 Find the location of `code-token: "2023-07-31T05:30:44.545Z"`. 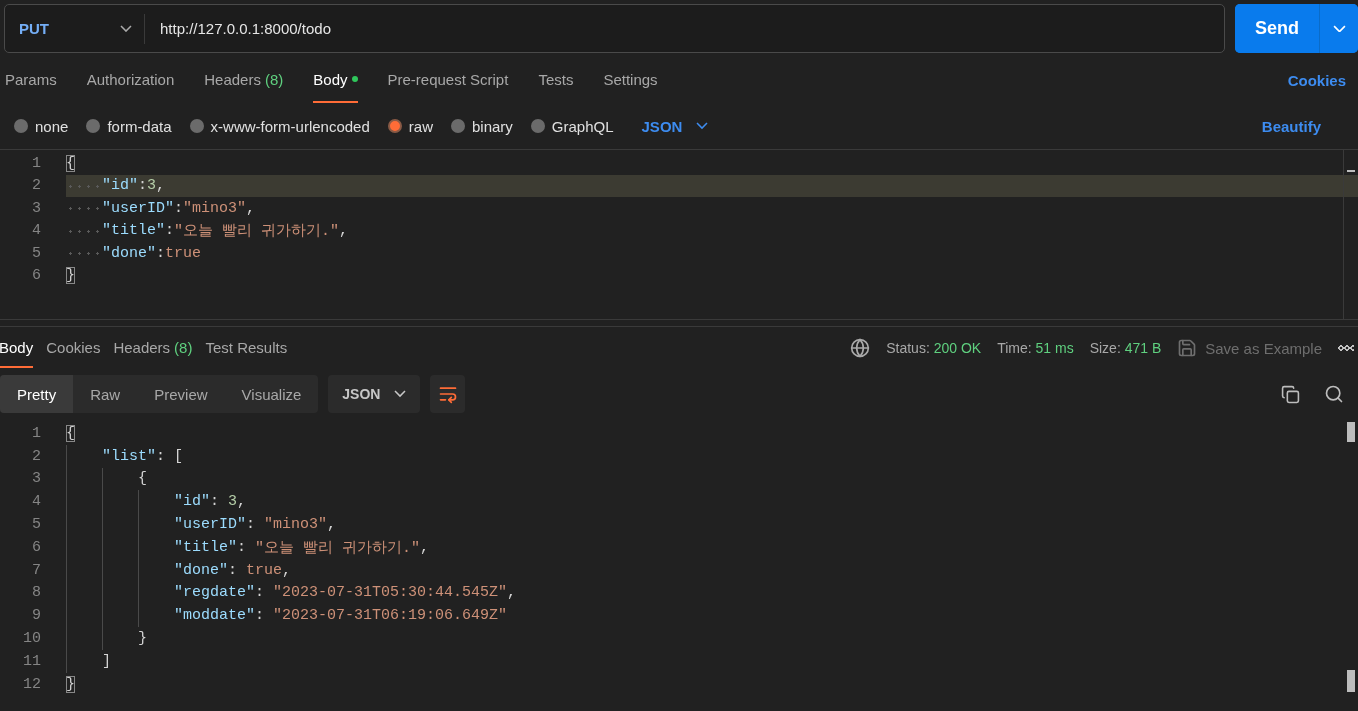

code-token: "2023-07-31T05:30:44.545Z" is located at coordinates (390, 593).